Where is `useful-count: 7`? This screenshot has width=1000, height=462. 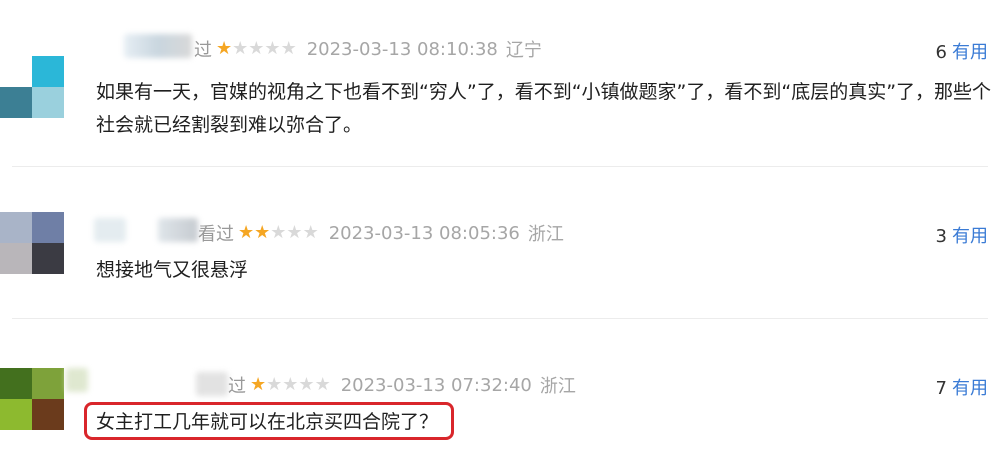 useful-count: 7 is located at coordinates (941, 388).